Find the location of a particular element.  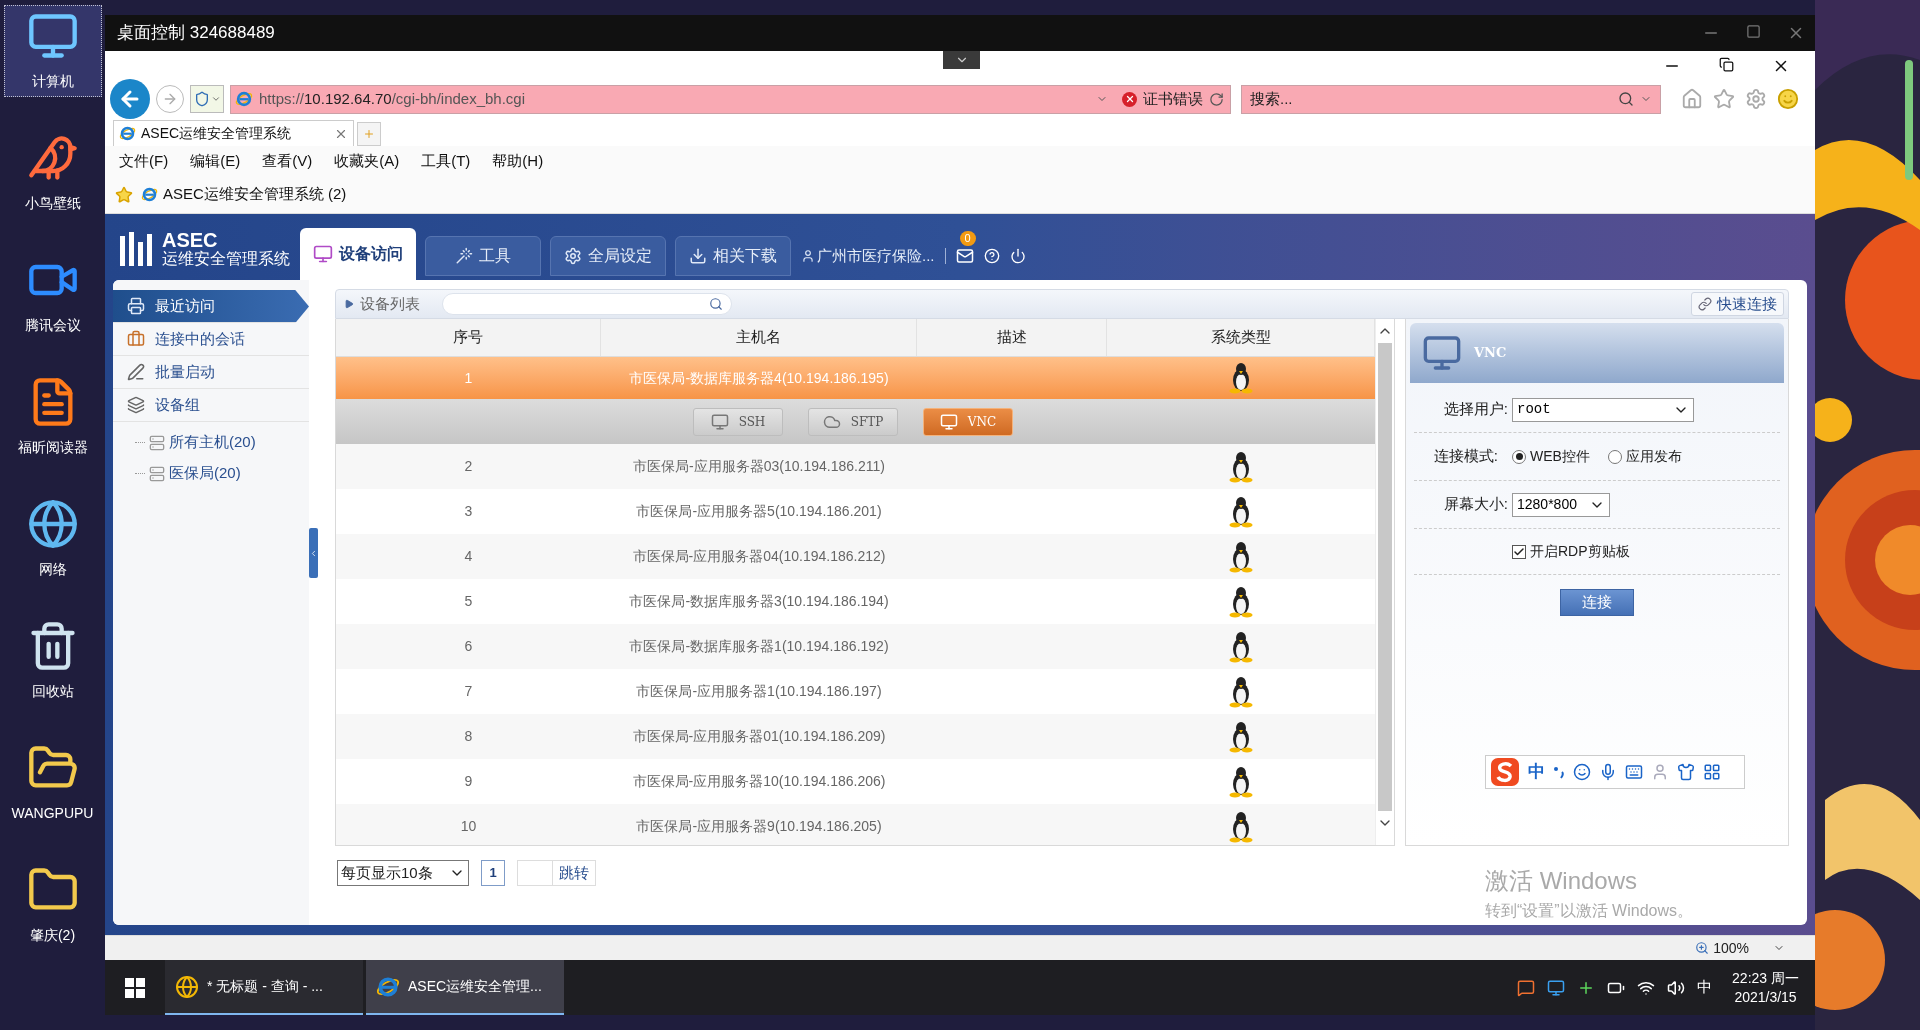

table-cell-text: 市医保局-数据库服务器1(10.194.186.192) is located at coordinates (759, 646).